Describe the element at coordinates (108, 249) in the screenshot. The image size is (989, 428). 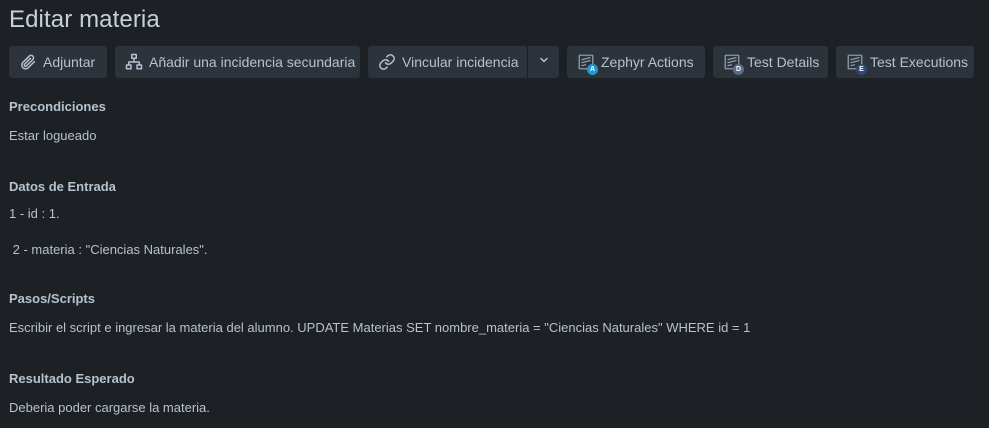
I see `input-data-line-2: 2 - materia : "Ciencias Naturales".` at that location.